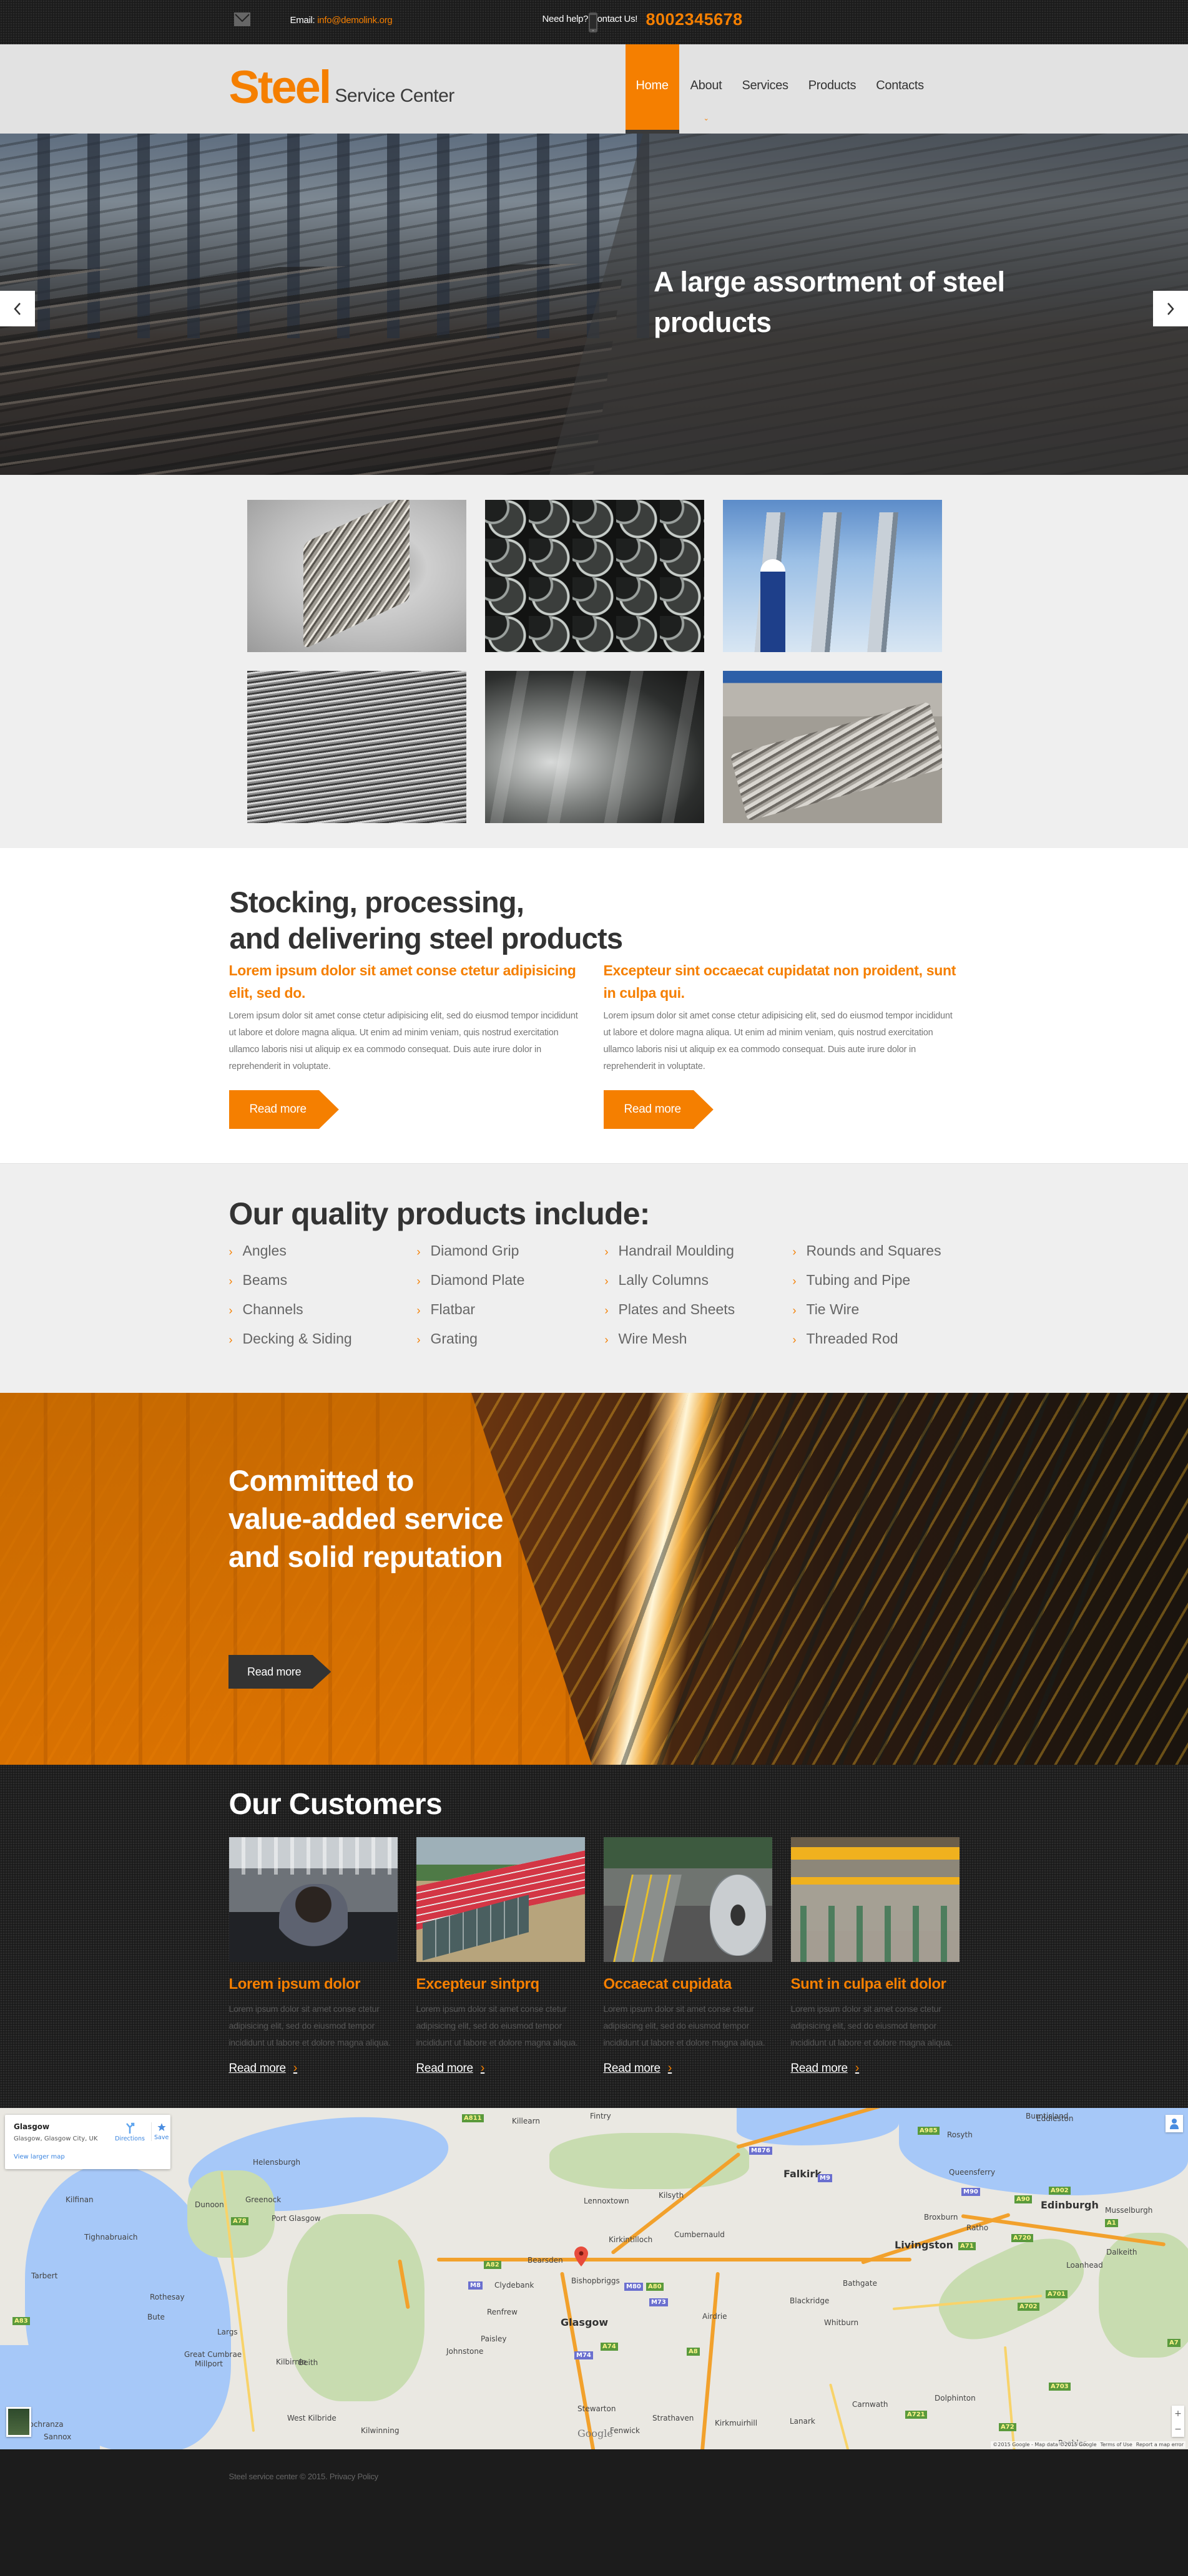 The height and width of the screenshot is (2576, 1188). What do you see at coordinates (394, 95) in the screenshot?
I see `logo-sub: Service Center` at bounding box center [394, 95].